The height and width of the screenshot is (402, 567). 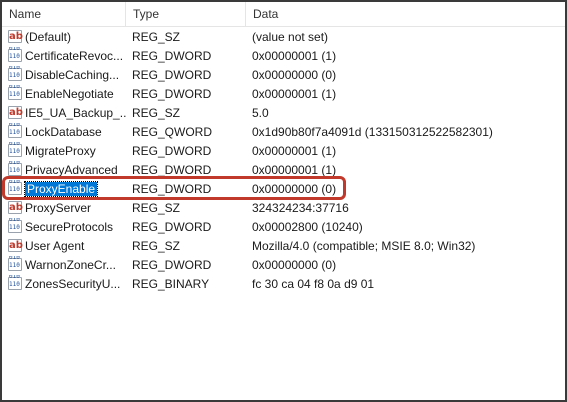 I want to click on value-name: ProxyEnable, so click(x=61, y=189).